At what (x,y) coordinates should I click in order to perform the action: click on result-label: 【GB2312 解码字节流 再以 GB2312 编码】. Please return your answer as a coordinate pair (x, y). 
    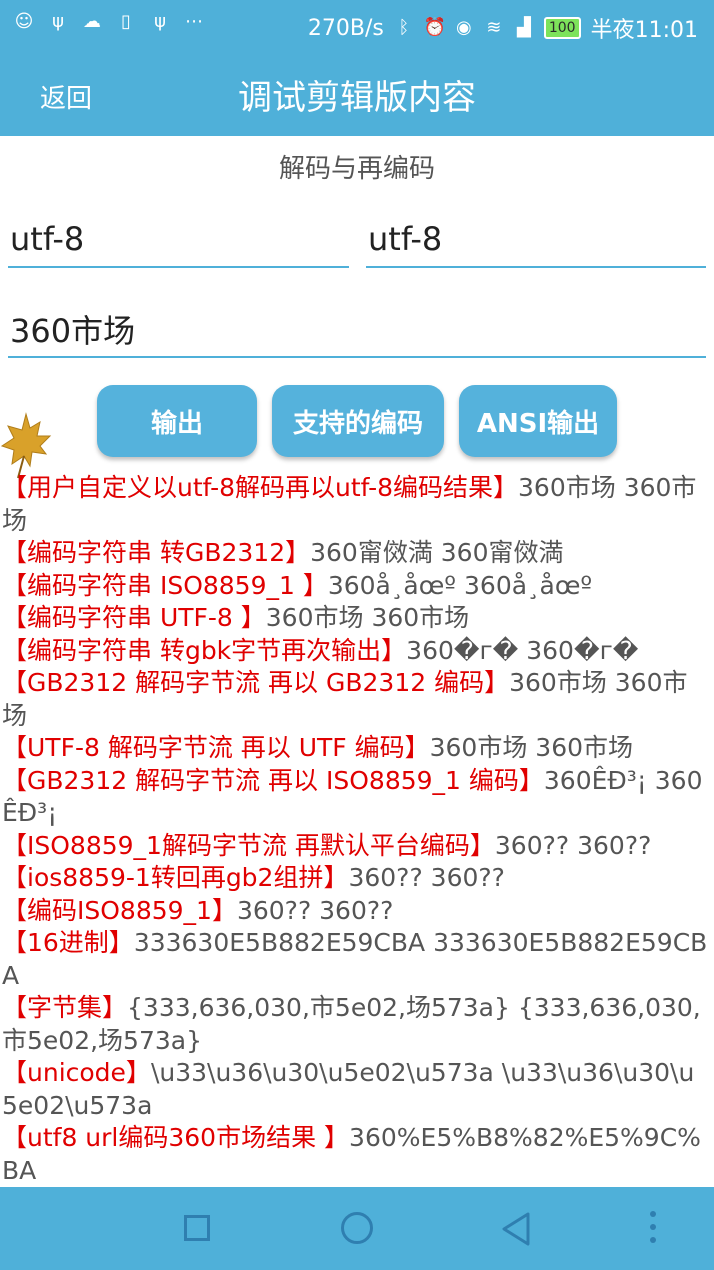
    Looking at the image, I should click on (256, 682).